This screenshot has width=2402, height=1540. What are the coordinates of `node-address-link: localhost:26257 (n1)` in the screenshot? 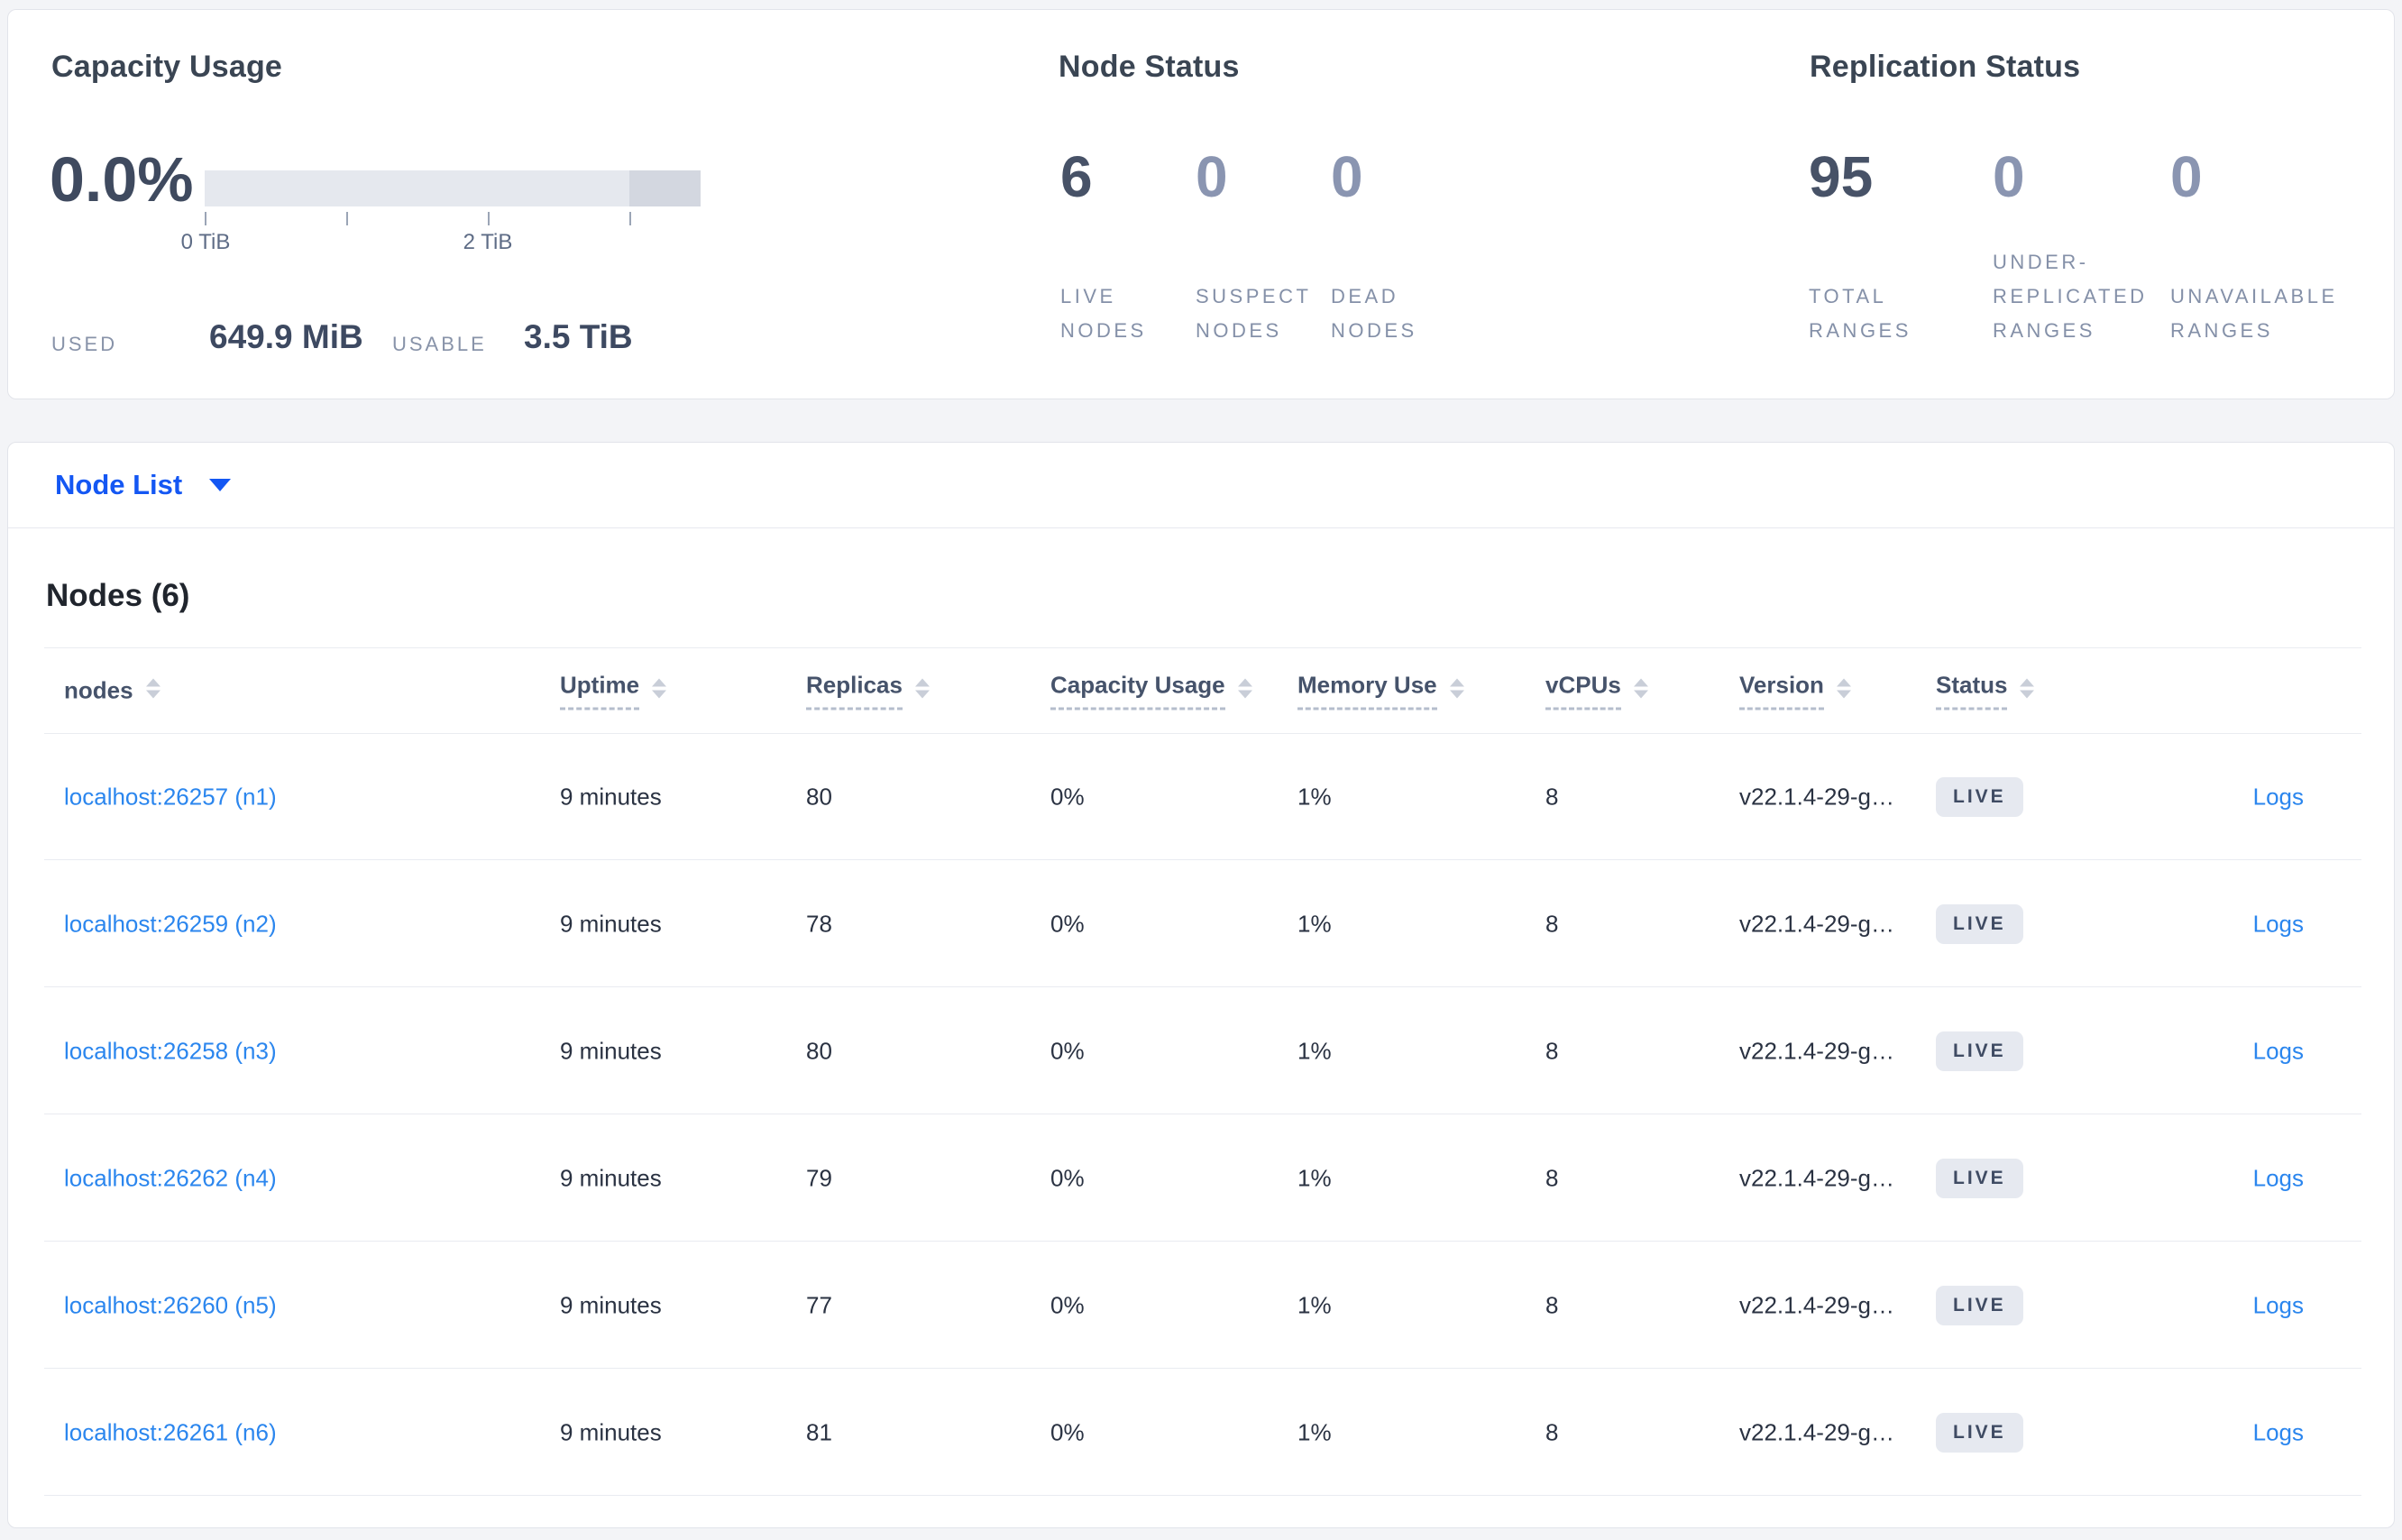 It's located at (170, 797).